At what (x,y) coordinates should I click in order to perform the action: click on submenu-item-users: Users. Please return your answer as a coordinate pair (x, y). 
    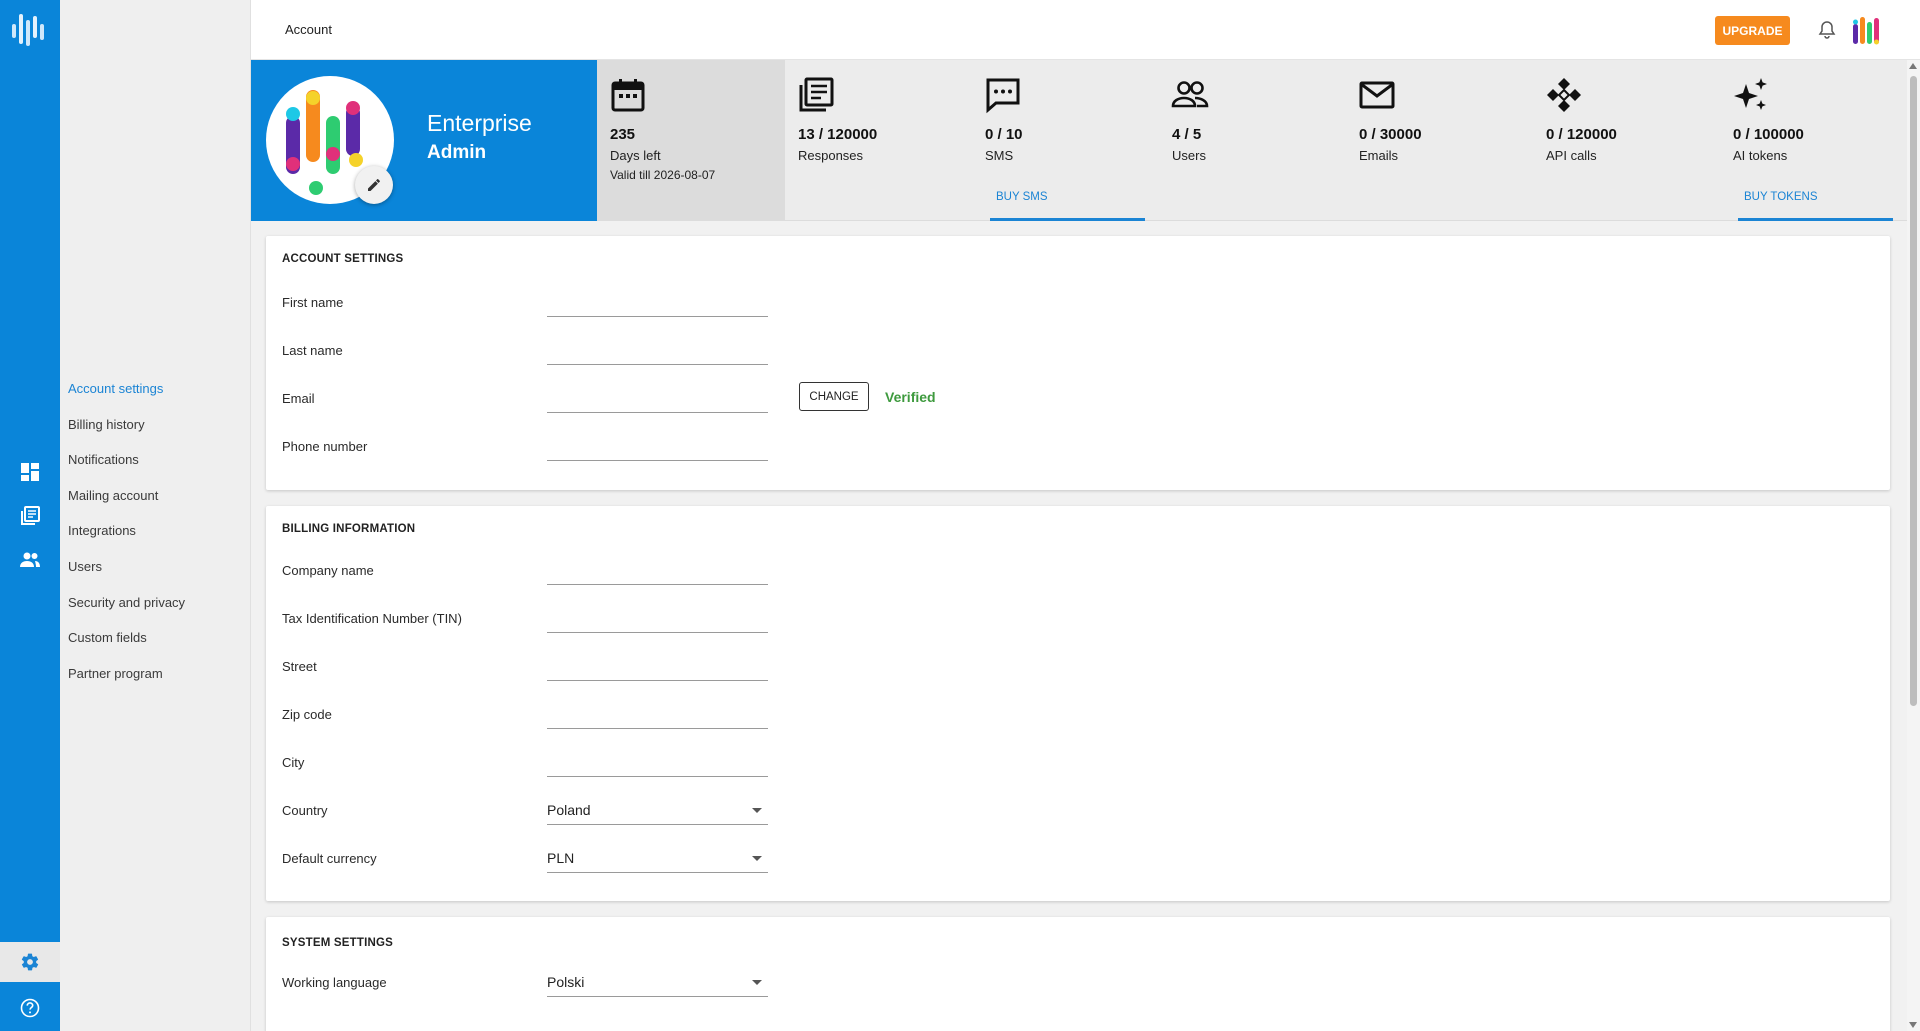
    Looking at the image, I should click on (155, 574).